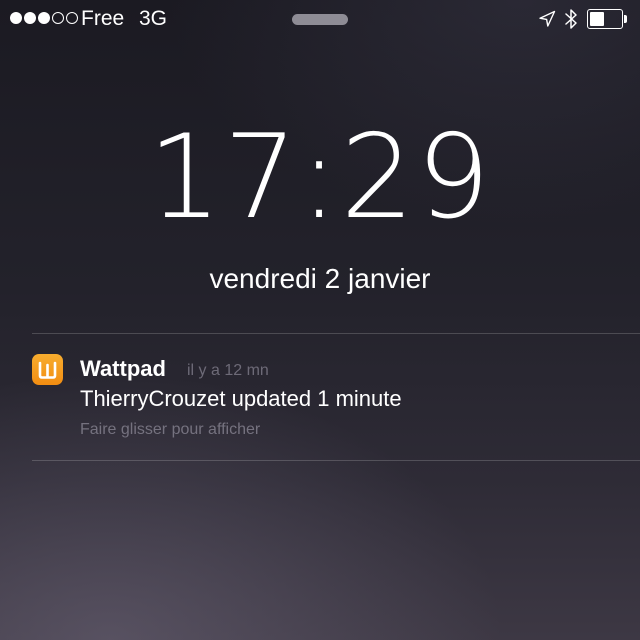 Image resolution: width=640 pixels, height=640 pixels. Describe the element at coordinates (605, 19) in the screenshot. I see `battery-body` at that location.